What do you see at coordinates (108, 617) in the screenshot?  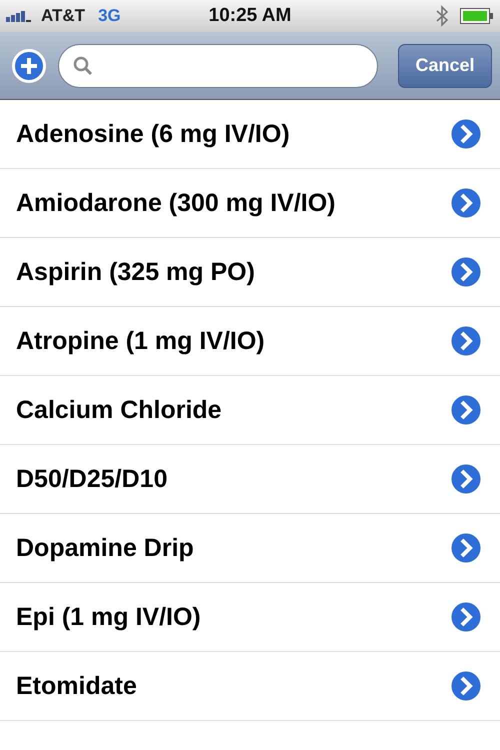 I see `medication-name: Epi (1 mg IV/IO)` at bounding box center [108, 617].